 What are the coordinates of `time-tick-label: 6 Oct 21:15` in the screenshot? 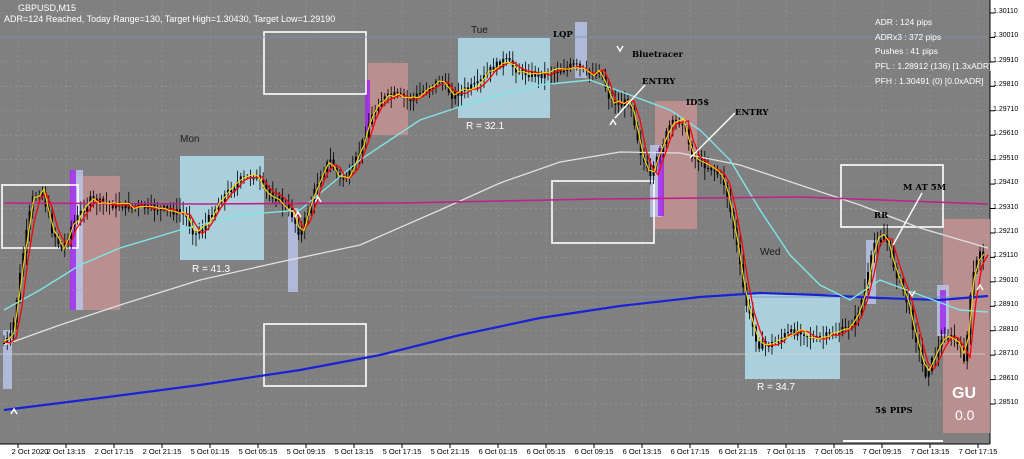 It's located at (738, 451).